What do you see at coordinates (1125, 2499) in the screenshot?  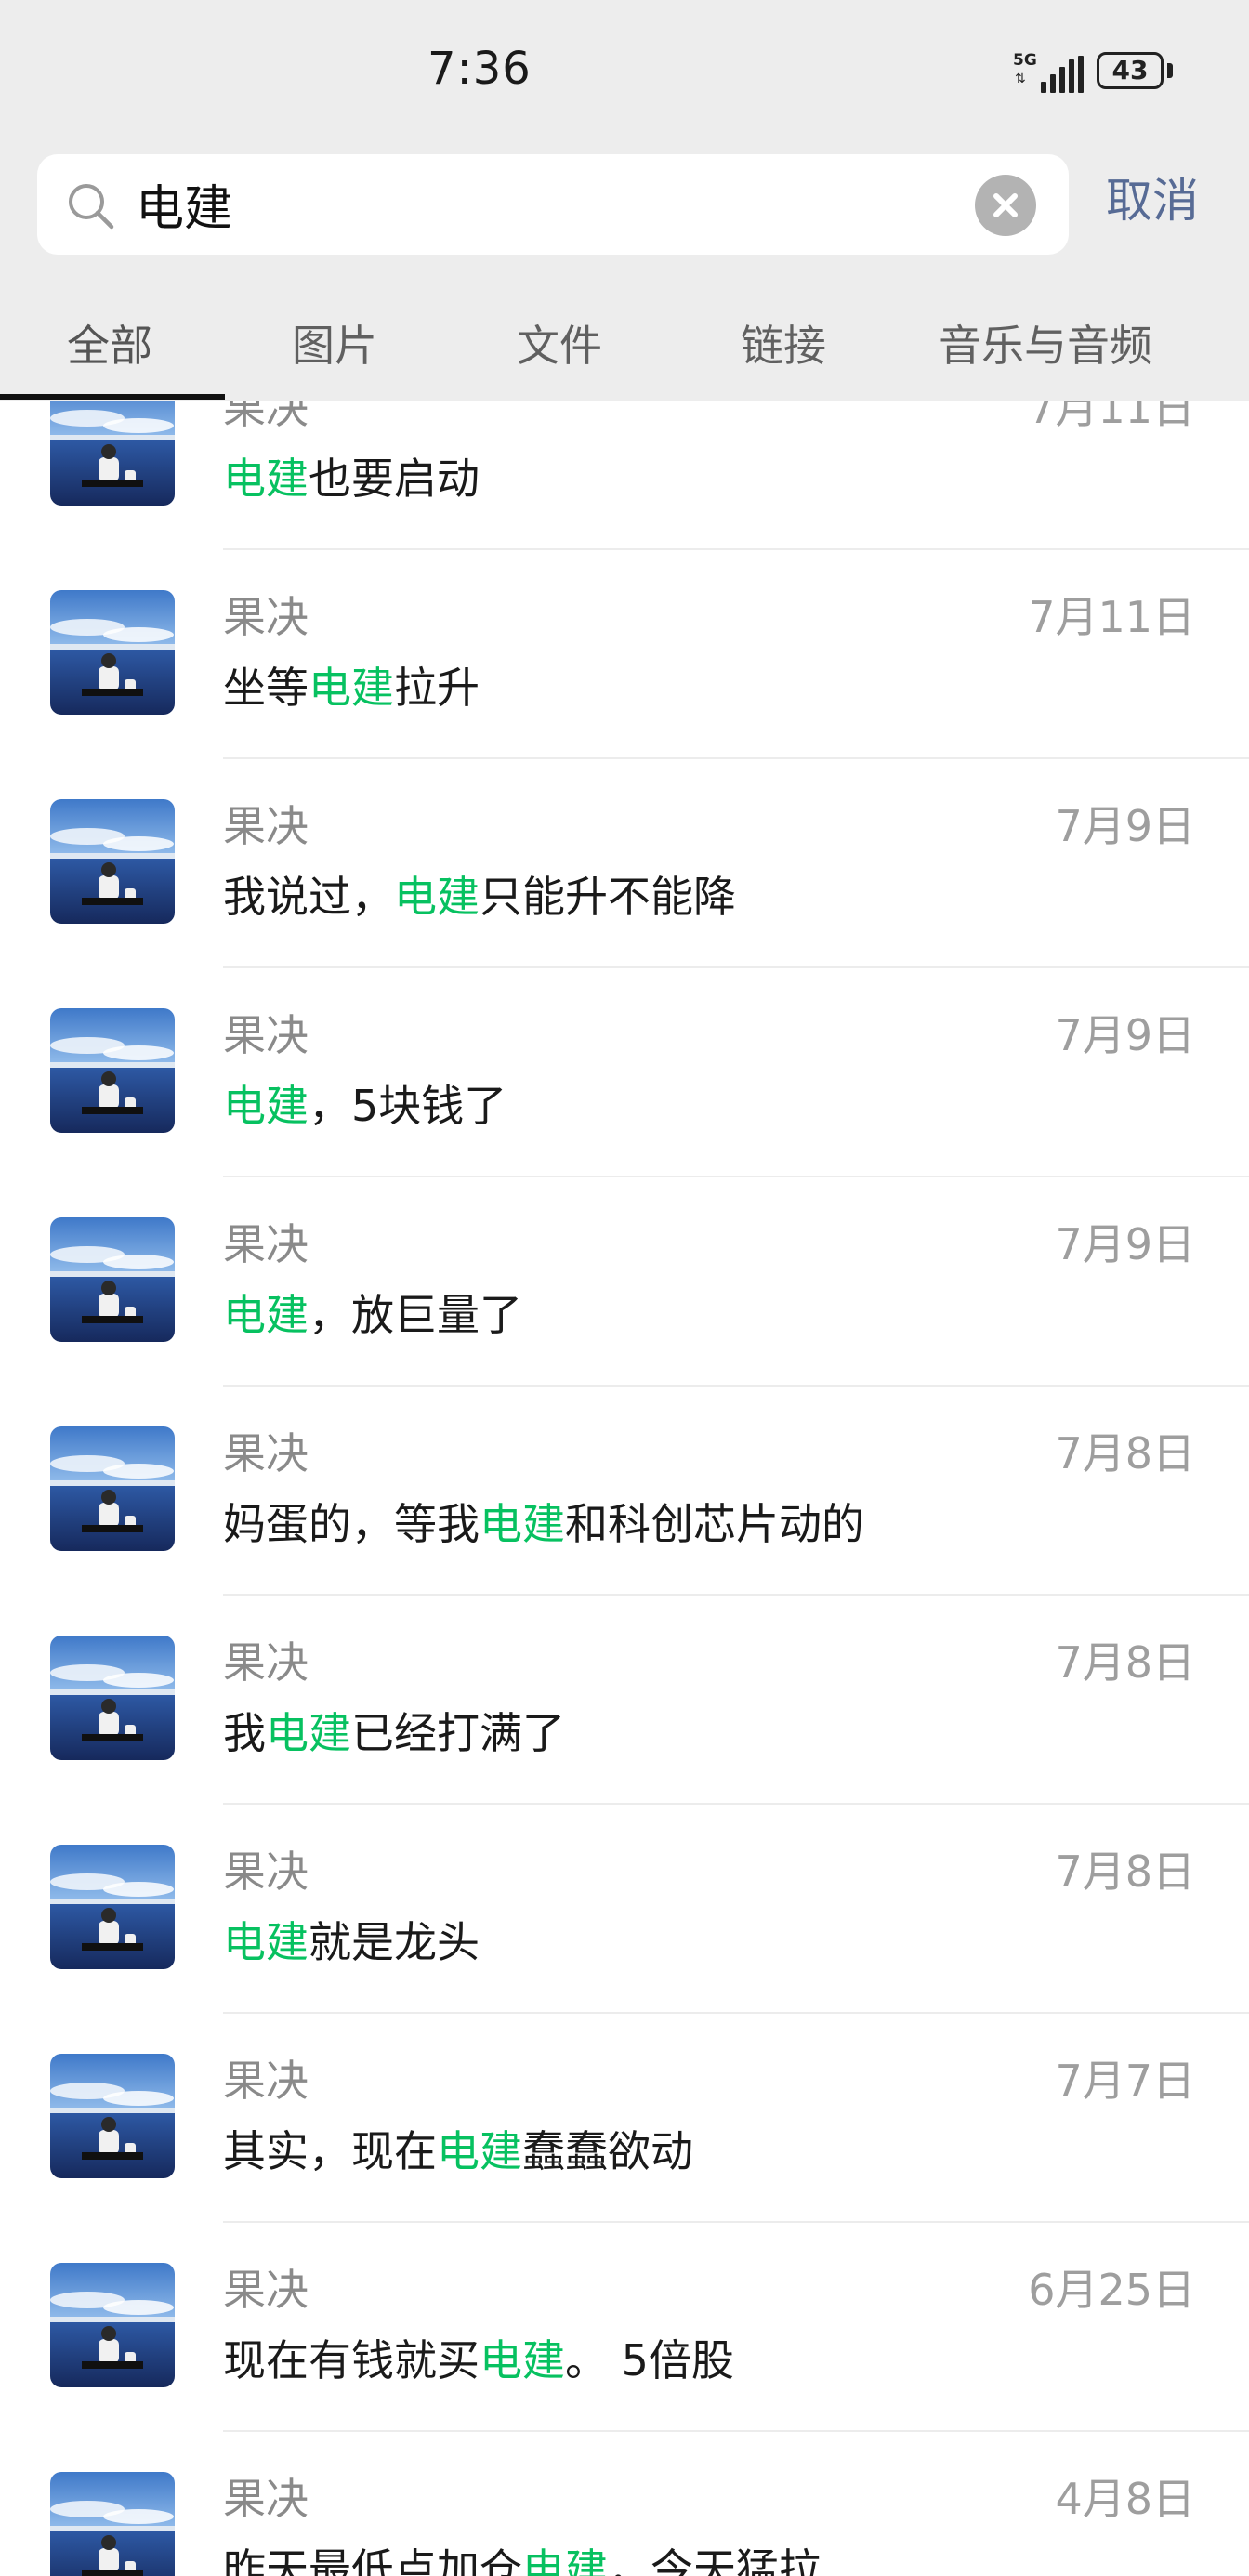 I see `message-date: 4月8日` at bounding box center [1125, 2499].